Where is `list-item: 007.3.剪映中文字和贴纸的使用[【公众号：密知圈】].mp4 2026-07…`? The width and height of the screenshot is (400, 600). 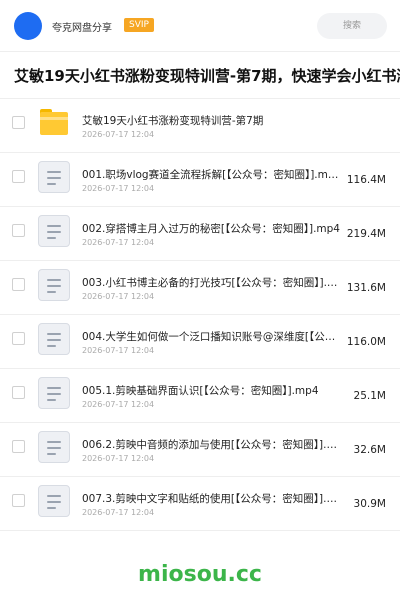 list-item: 007.3.剪映中文字和贴纸的使用[【公众号：密知圈】].mp4 2026-07… is located at coordinates (200, 504).